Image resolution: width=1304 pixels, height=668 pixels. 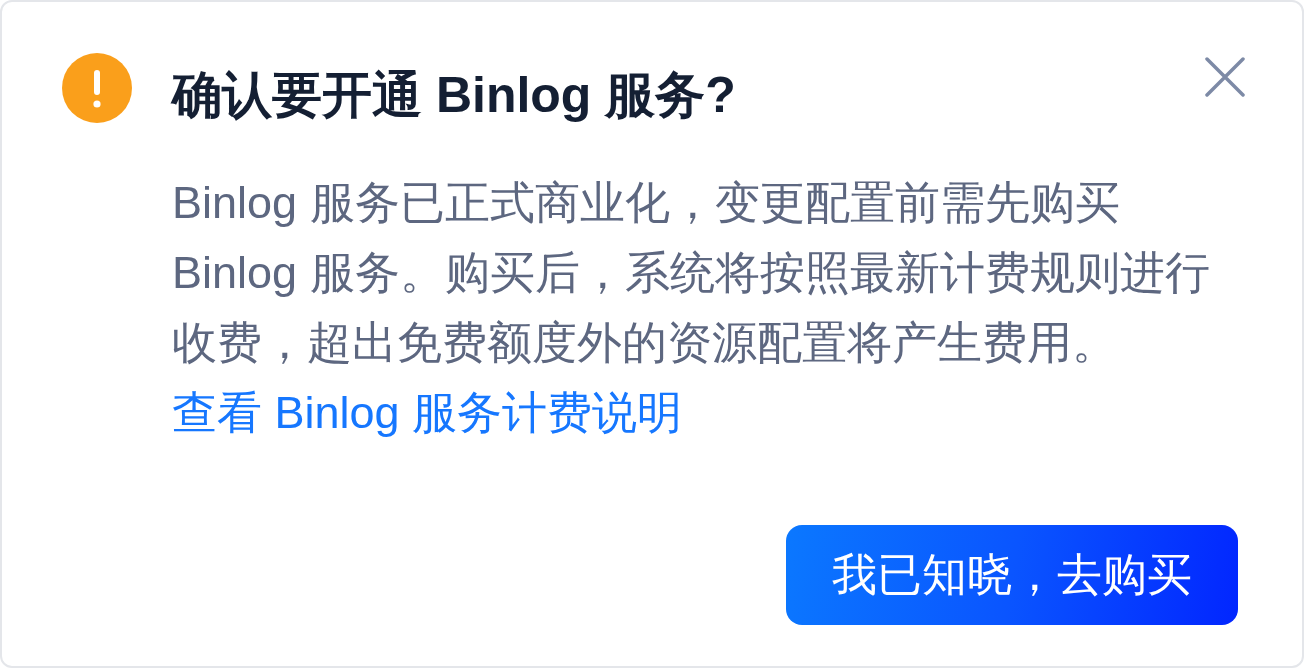 What do you see at coordinates (427, 412) in the screenshot?
I see `billing-link: 查看 Binlog 服务计费说明` at bounding box center [427, 412].